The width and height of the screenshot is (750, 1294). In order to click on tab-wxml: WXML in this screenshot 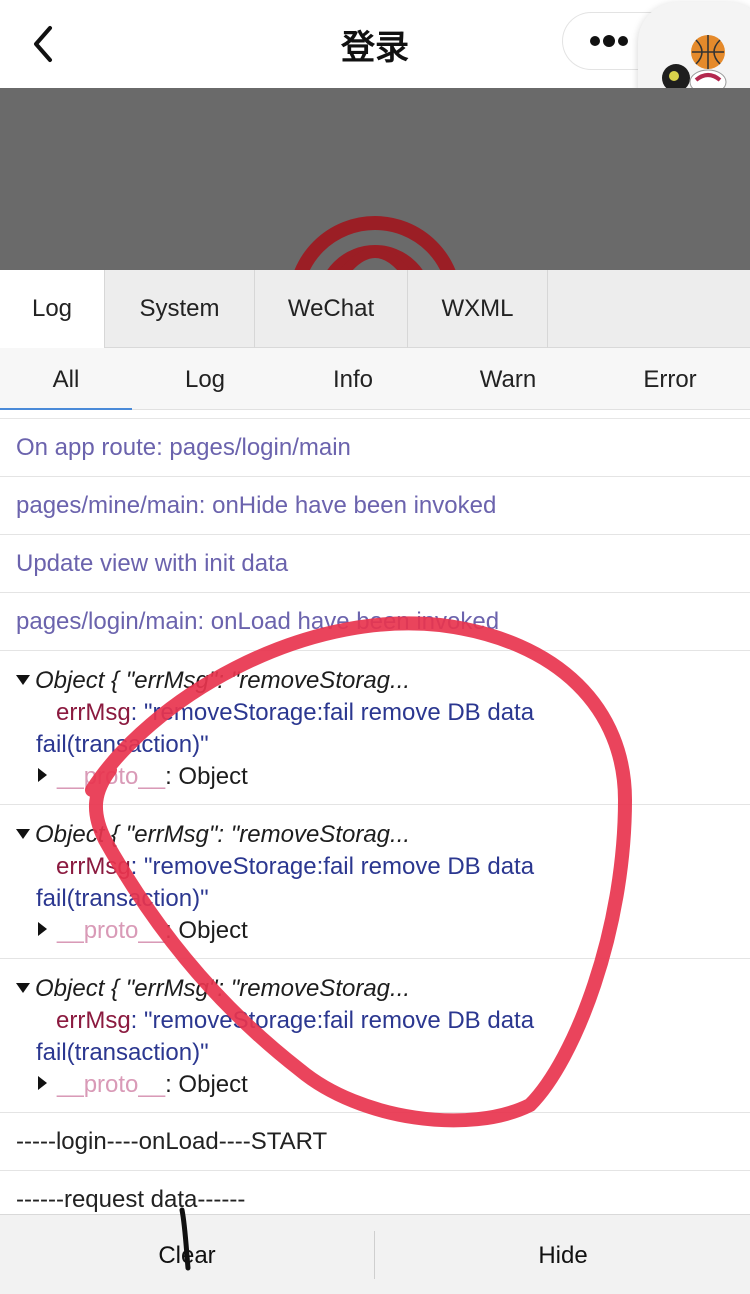, I will do `click(478, 309)`.